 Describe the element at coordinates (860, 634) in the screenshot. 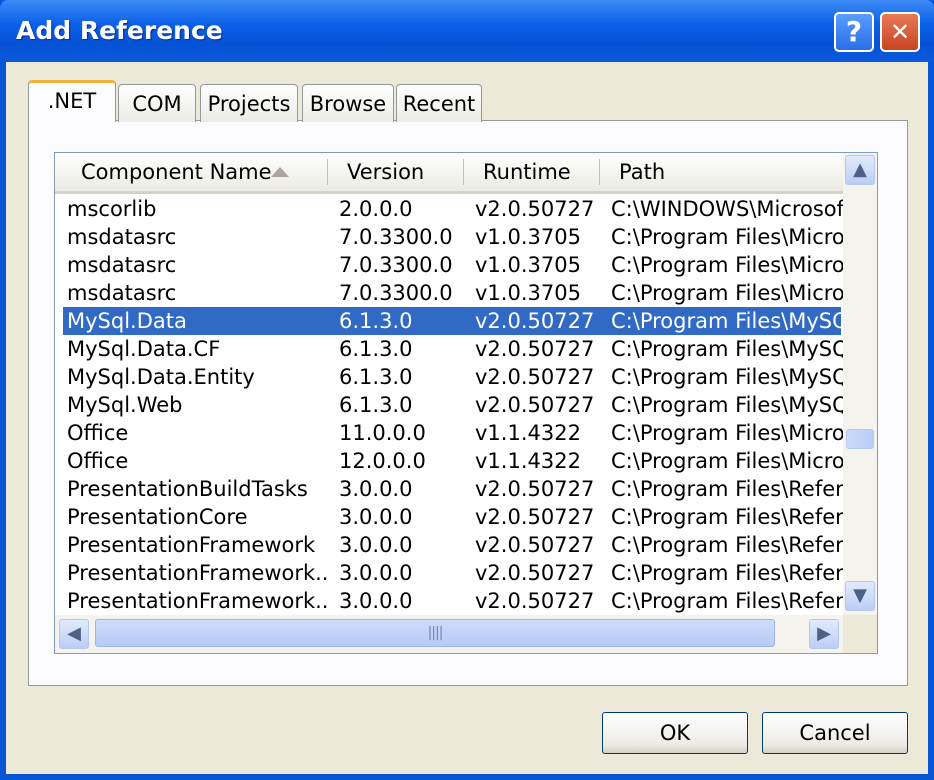

I see `scrollbar-corner` at that location.